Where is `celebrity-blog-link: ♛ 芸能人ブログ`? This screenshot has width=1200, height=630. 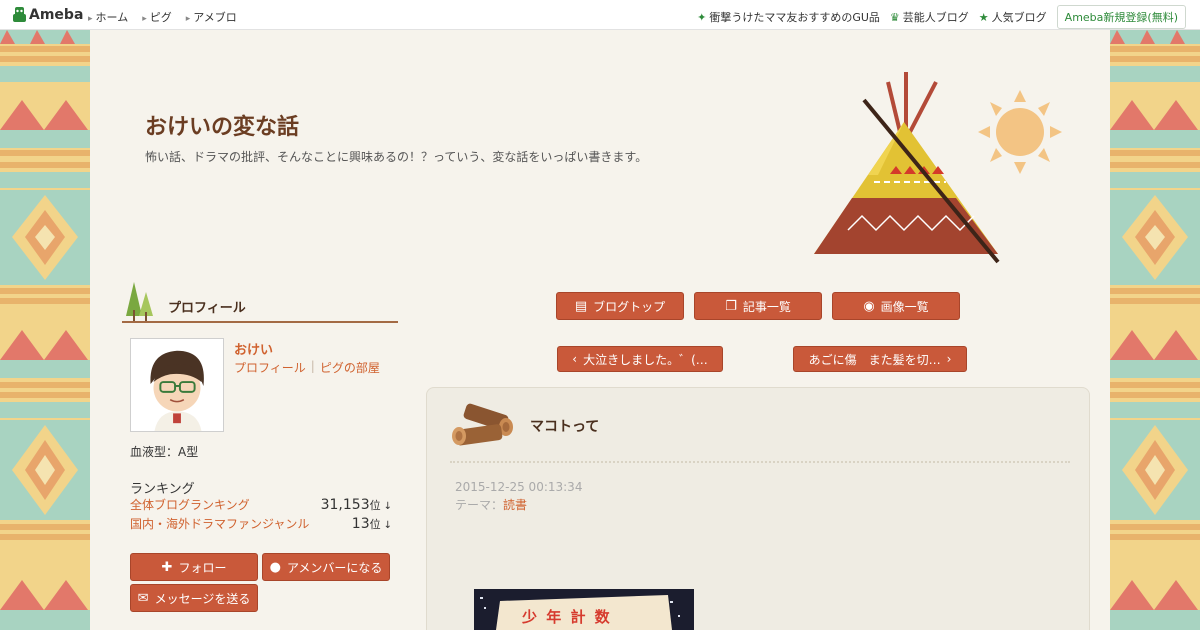
celebrity-blog-link: ♛ 芸能人ブログ is located at coordinates (929, 17).